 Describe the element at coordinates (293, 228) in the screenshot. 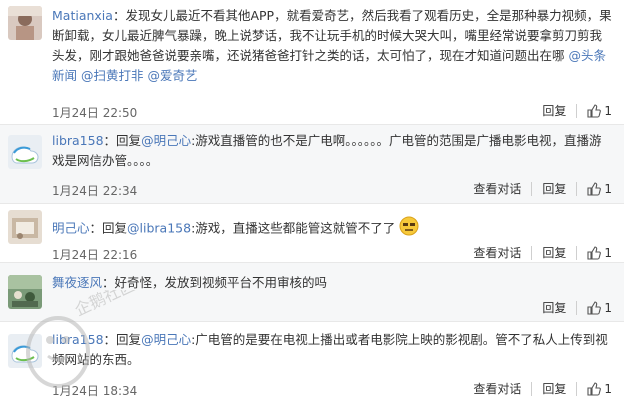

I see `comment-text: :游戏，直播这些都能管这就管不了了` at that location.